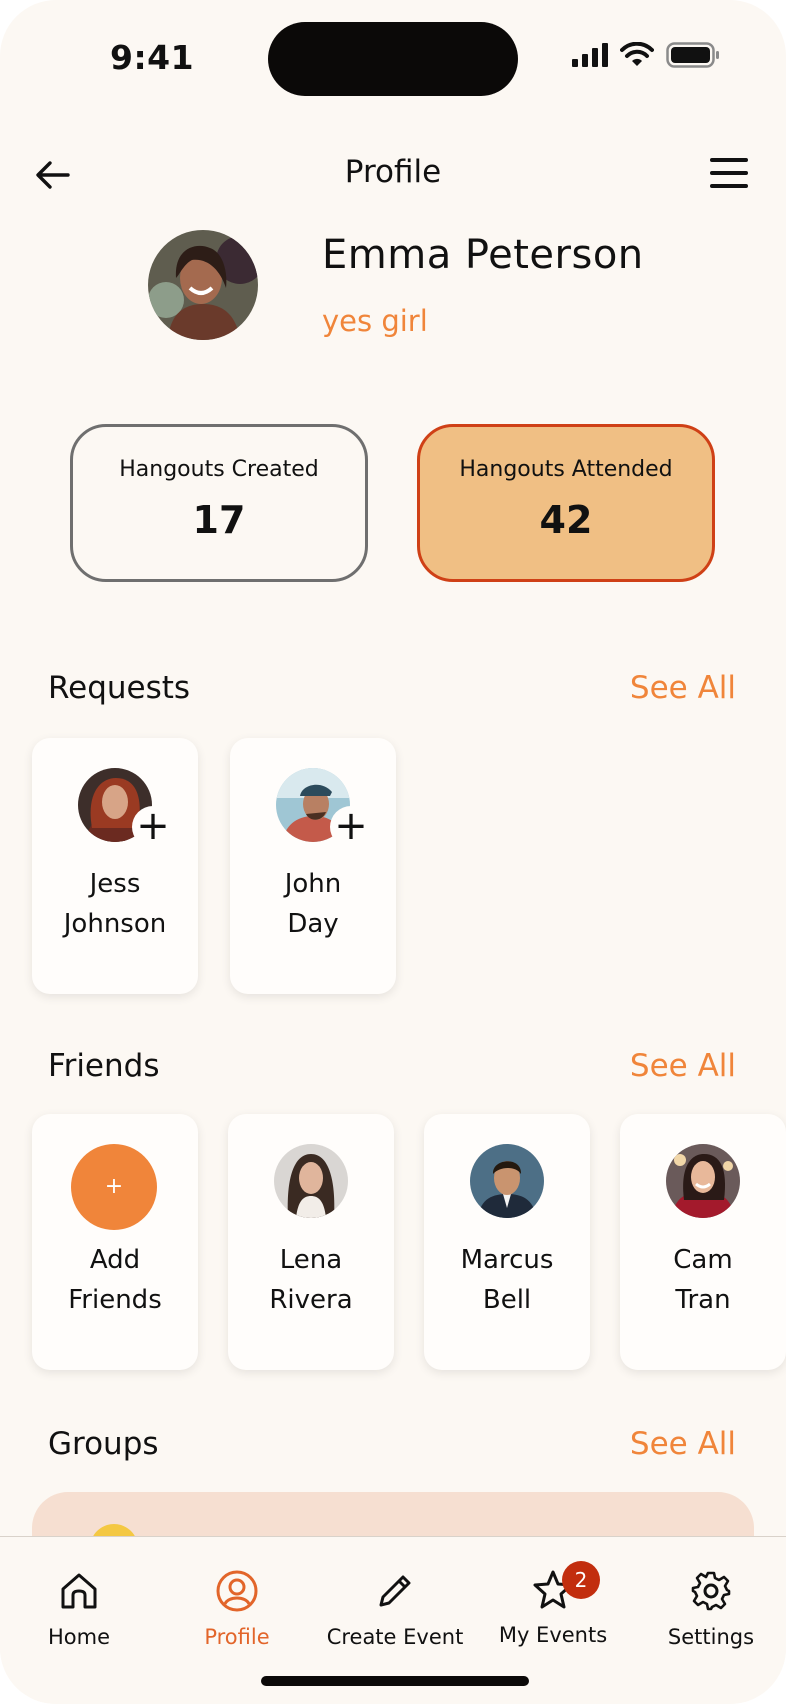 This screenshot has width=786, height=1704. I want to click on first-name: Marcus, so click(507, 1260).